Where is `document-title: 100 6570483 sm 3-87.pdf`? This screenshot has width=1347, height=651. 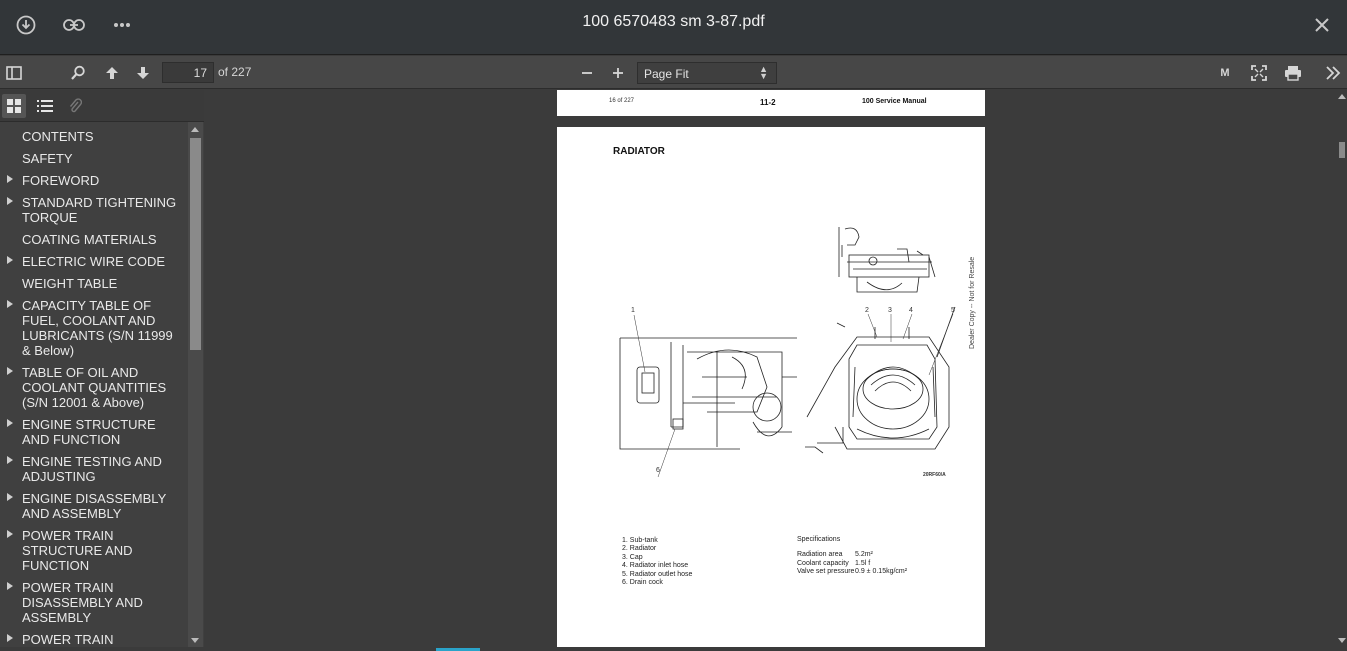
document-title: 100 6570483 sm 3-87.pdf is located at coordinates (673, 21).